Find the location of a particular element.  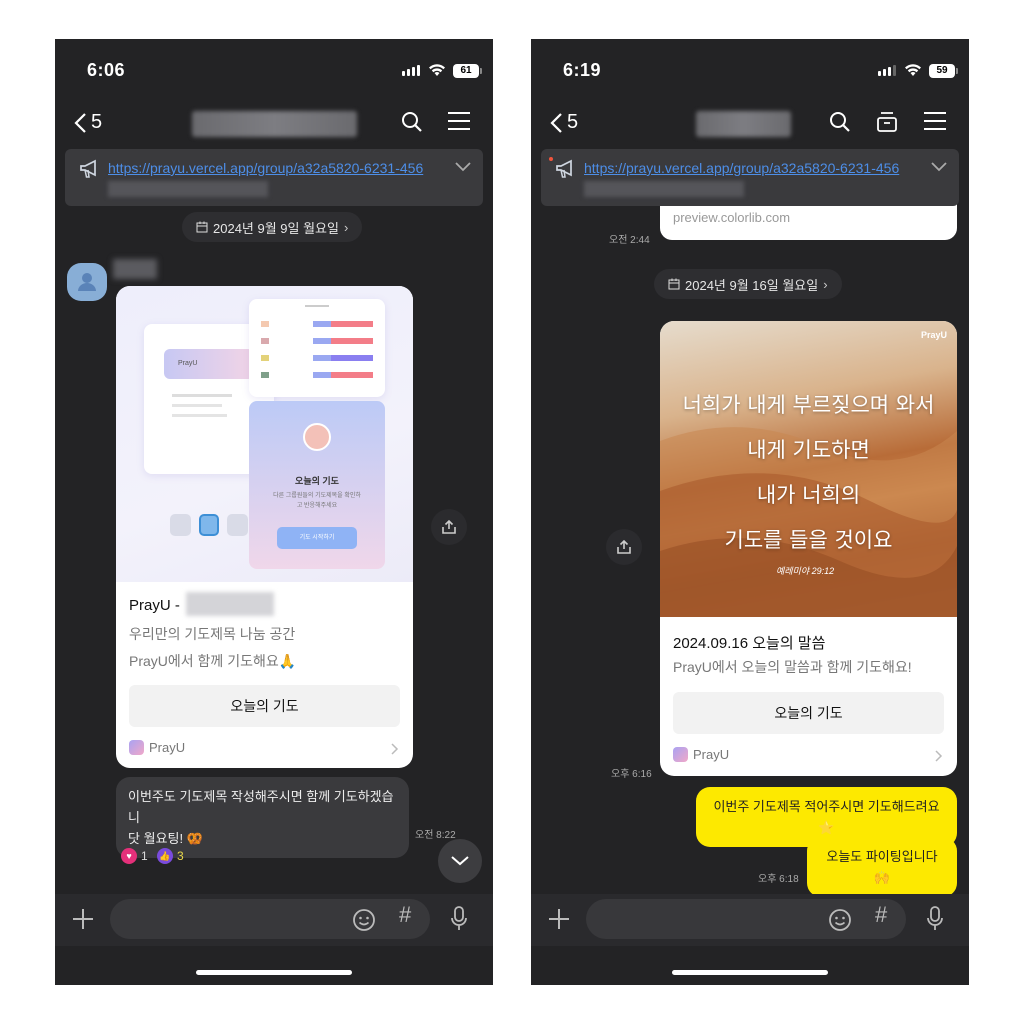

reaction-like-count: 3 is located at coordinates (180, 856).